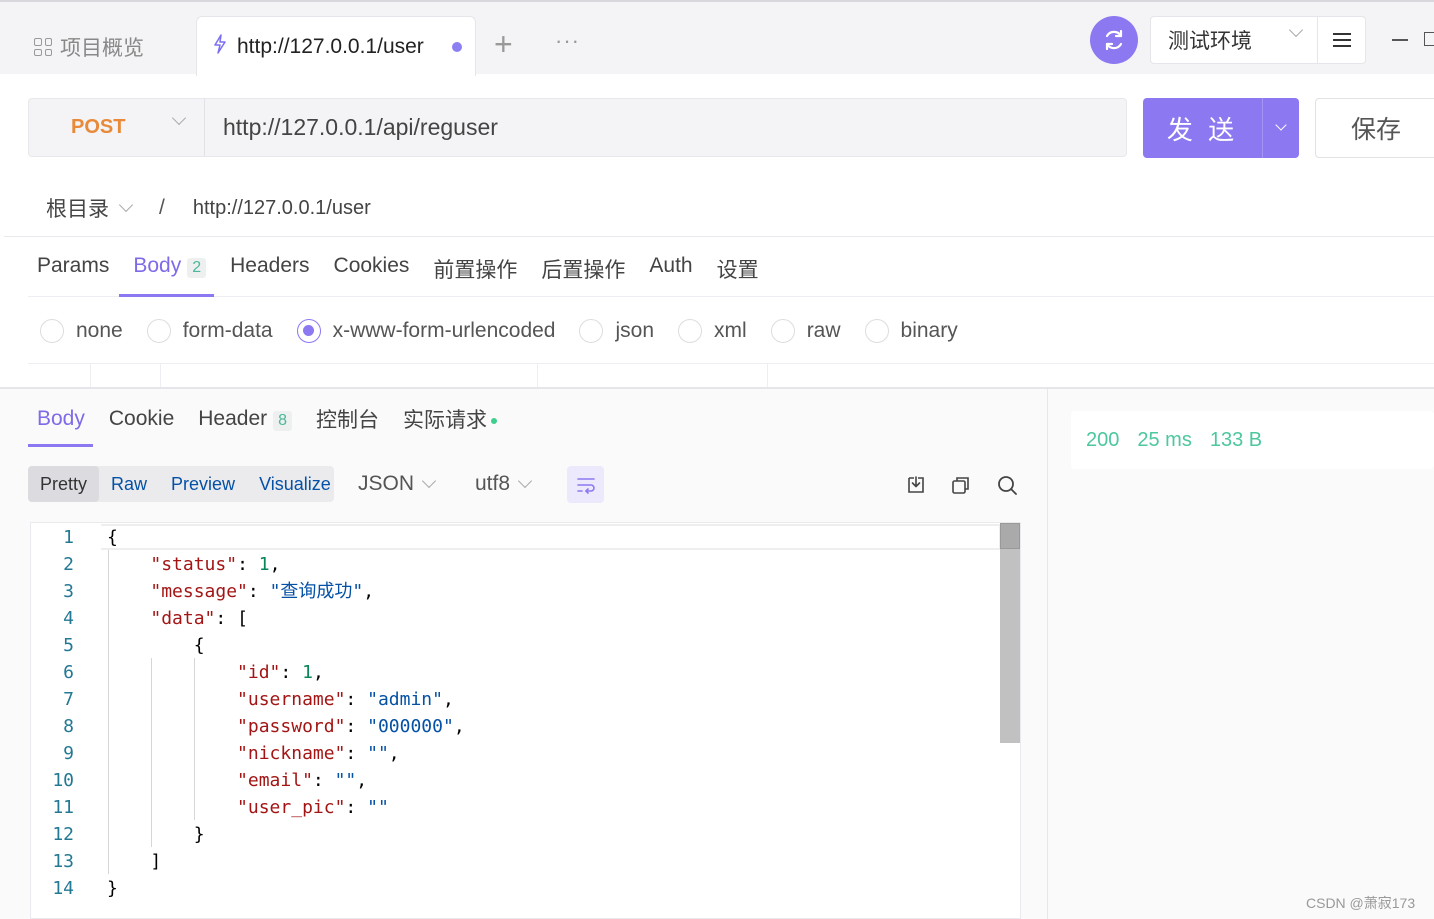 The width and height of the screenshot is (1434, 919). What do you see at coordinates (233, 418) in the screenshot?
I see `tab-label: Header` at bounding box center [233, 418].